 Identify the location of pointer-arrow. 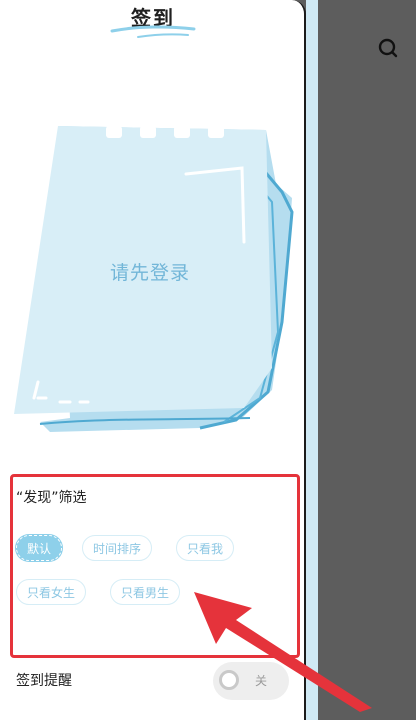
(283, 652).